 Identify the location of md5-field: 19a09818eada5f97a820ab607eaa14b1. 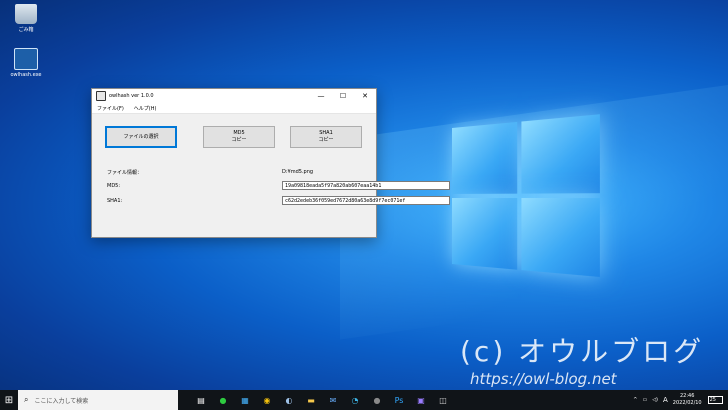
(366, 185).